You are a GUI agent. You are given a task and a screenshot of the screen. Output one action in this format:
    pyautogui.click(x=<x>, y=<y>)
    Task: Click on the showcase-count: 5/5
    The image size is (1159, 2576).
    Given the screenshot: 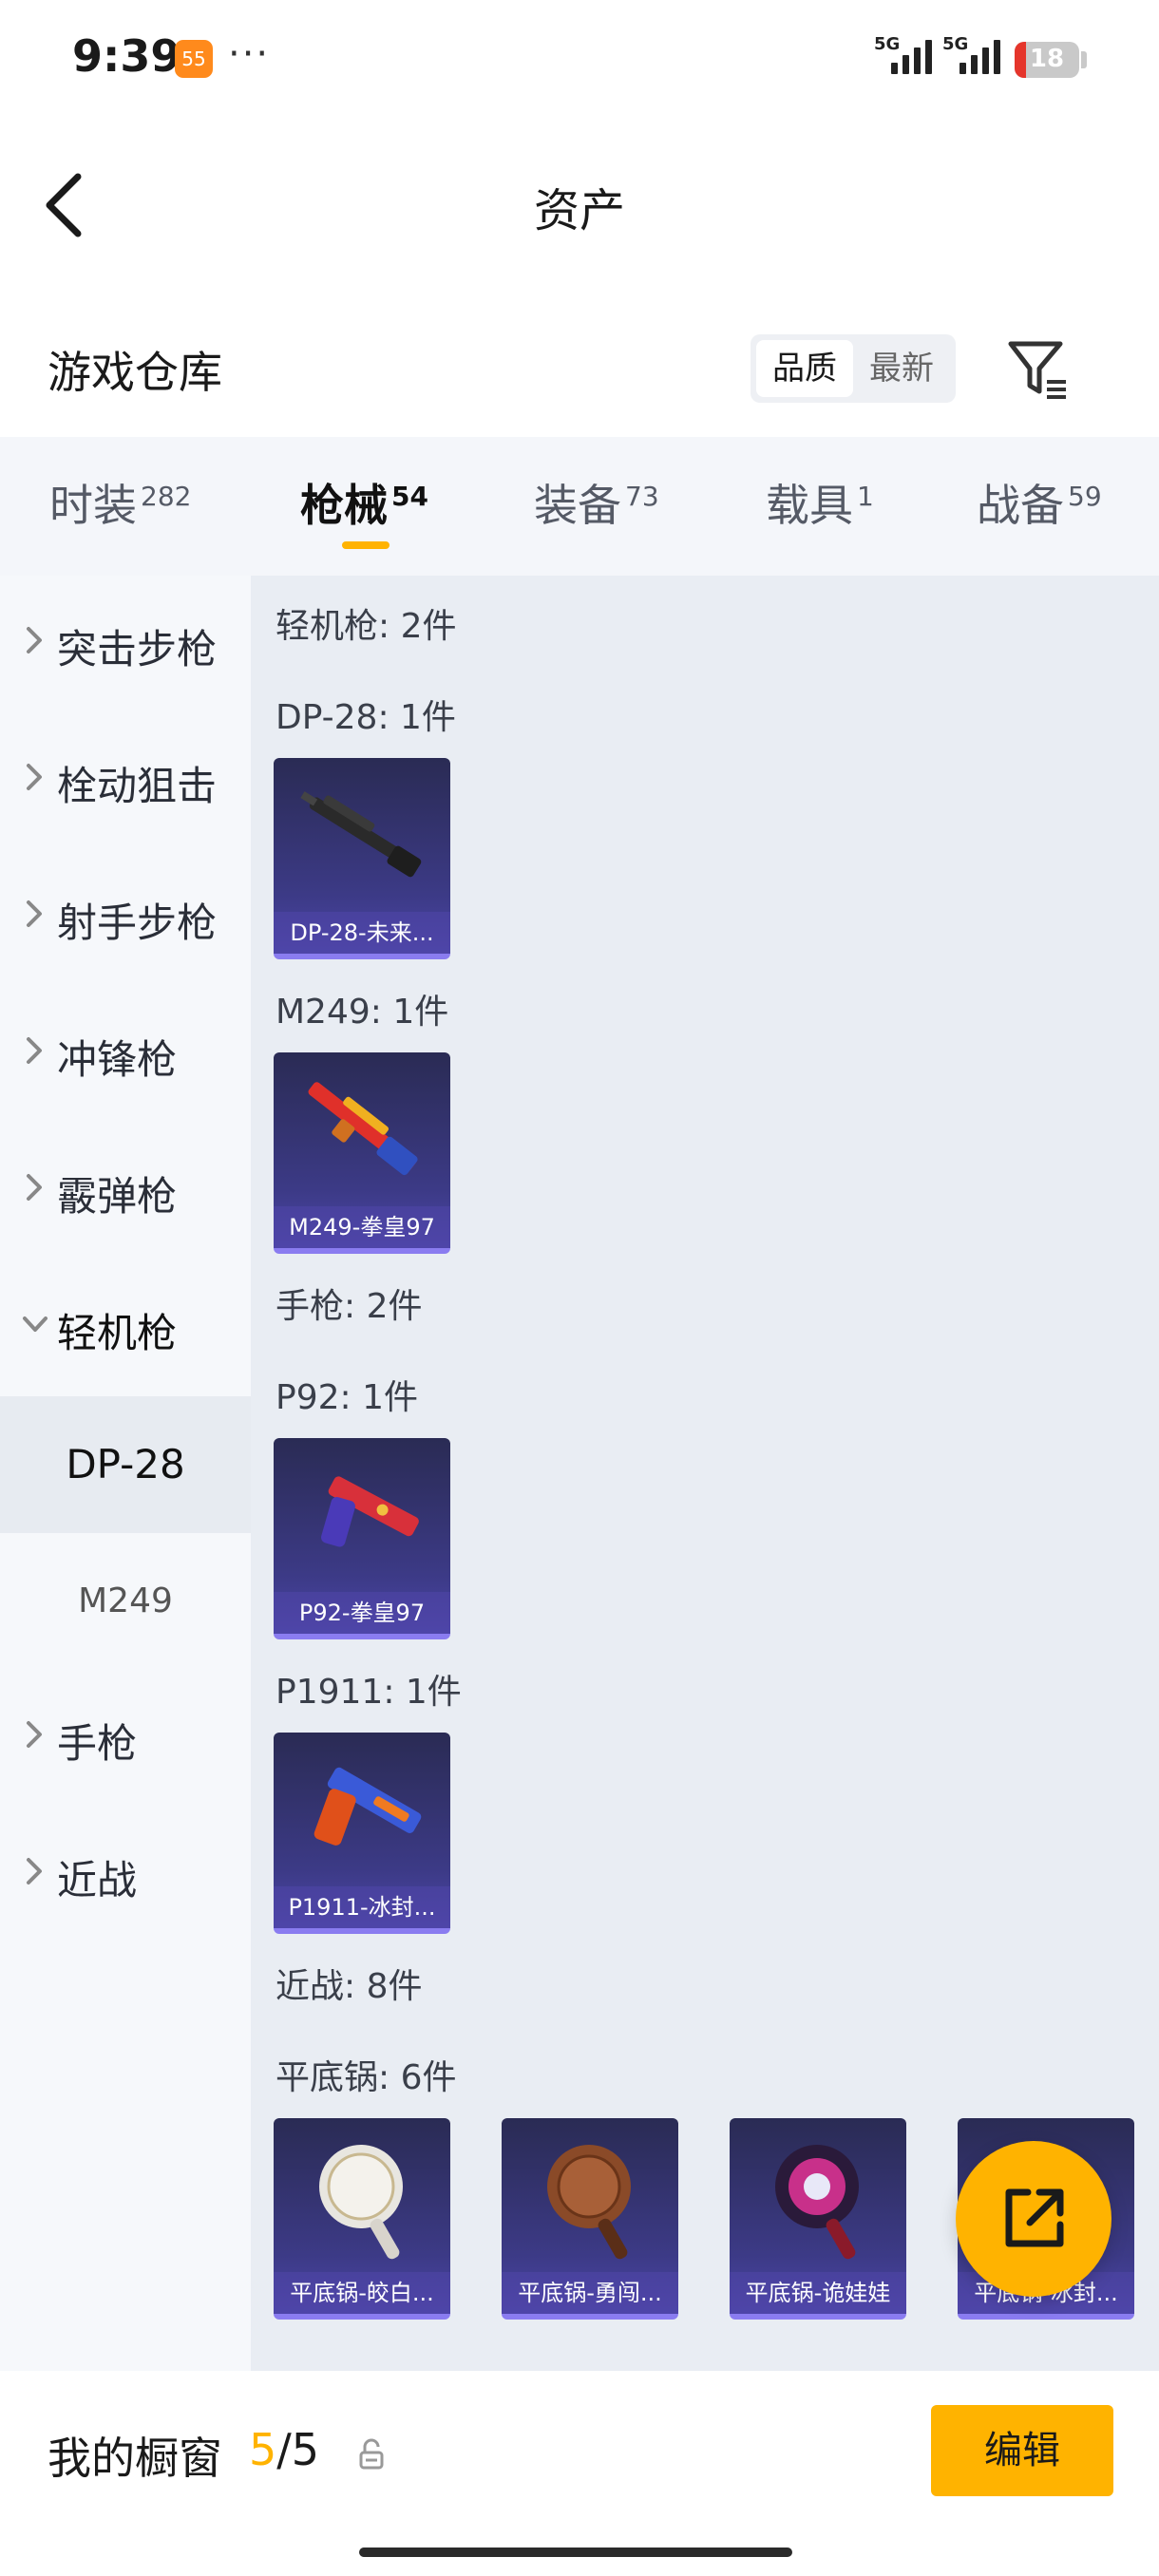 What is the action you would take?
    pyautogui.click(x=284, y=2449)
    